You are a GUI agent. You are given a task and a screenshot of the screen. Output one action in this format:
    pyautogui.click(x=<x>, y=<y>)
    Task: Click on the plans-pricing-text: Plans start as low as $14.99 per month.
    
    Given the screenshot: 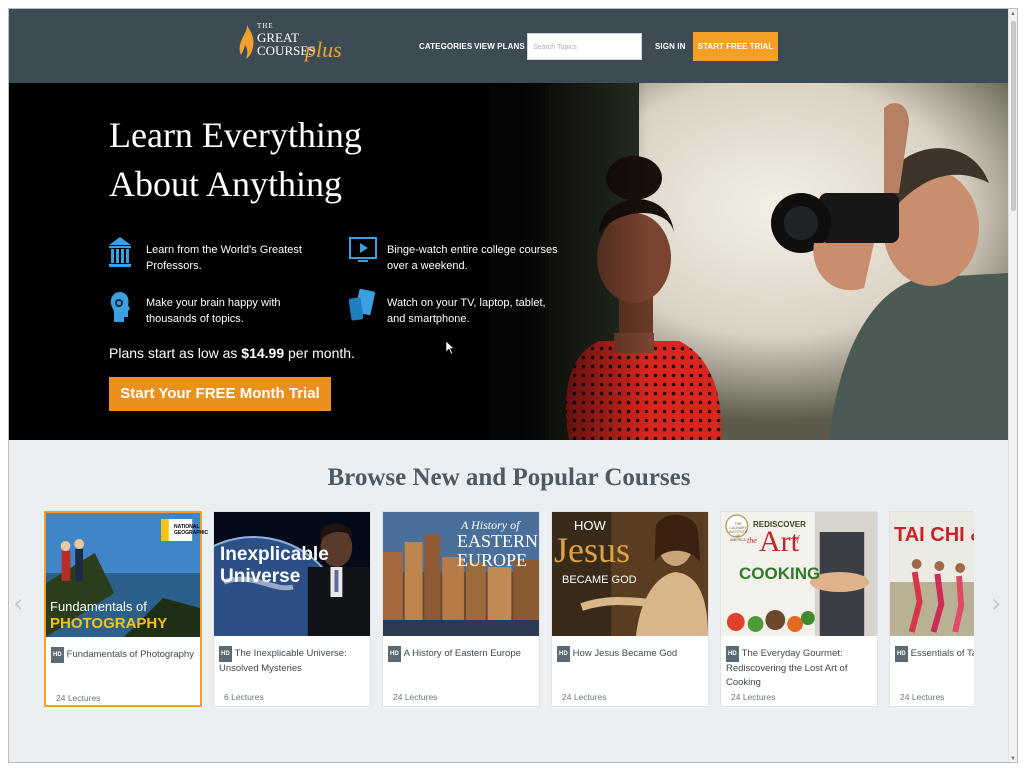 What is the action you would take?
    pyautogui.click(x=232, y=353)
    